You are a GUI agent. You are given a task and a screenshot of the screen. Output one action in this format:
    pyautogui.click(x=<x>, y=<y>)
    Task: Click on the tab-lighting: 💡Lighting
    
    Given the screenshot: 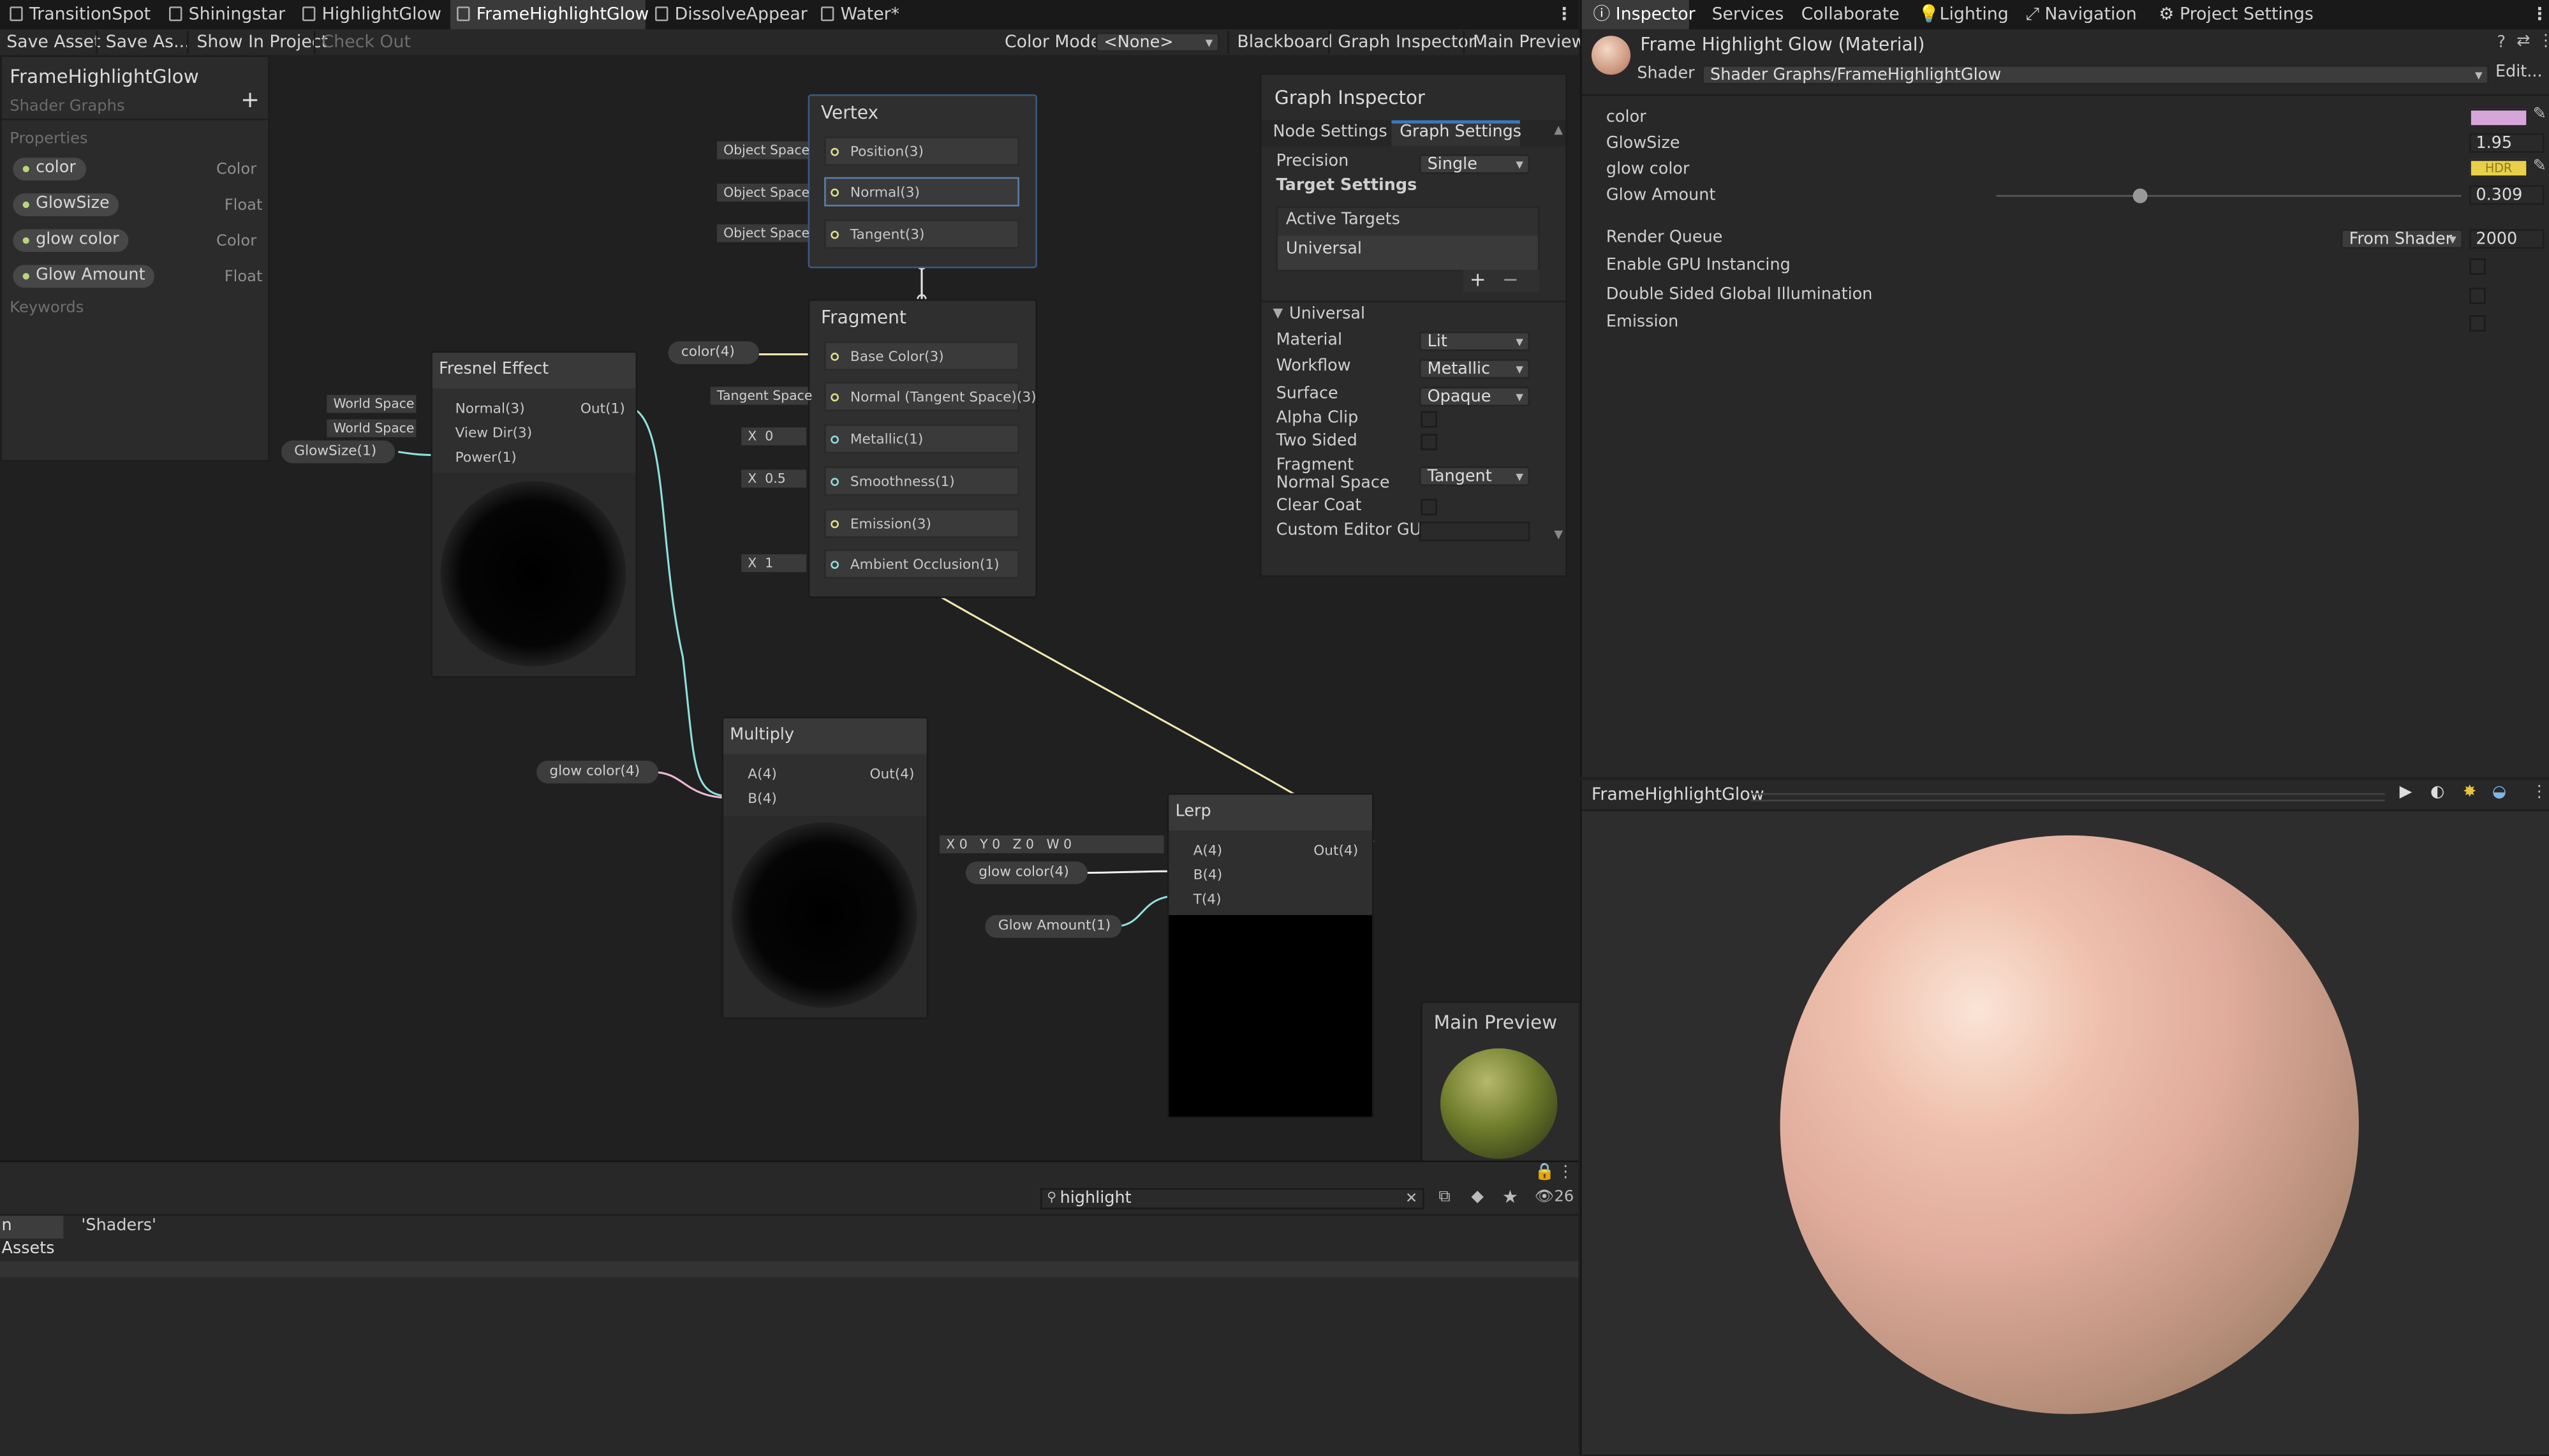 What is the action you would take?
    pyautogui.click(x=1963, y=14)
    